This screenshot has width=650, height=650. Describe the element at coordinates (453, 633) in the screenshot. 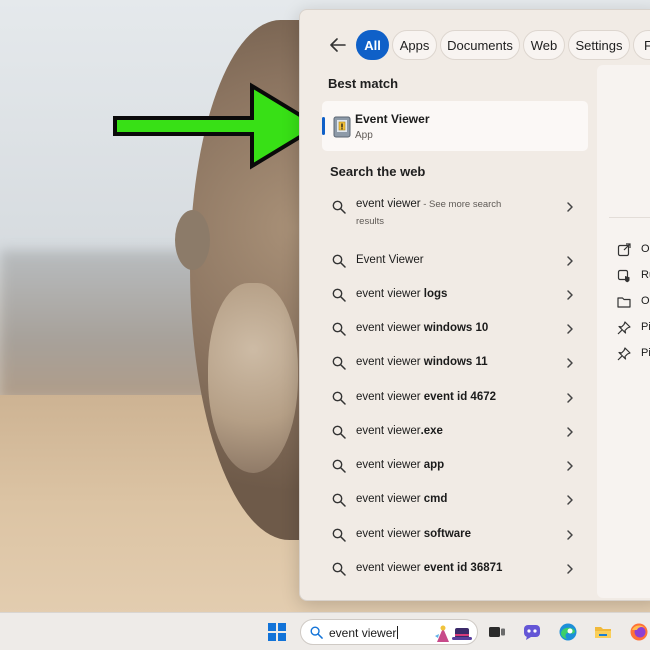

I see `search-highlight-magician-icon` at that location.